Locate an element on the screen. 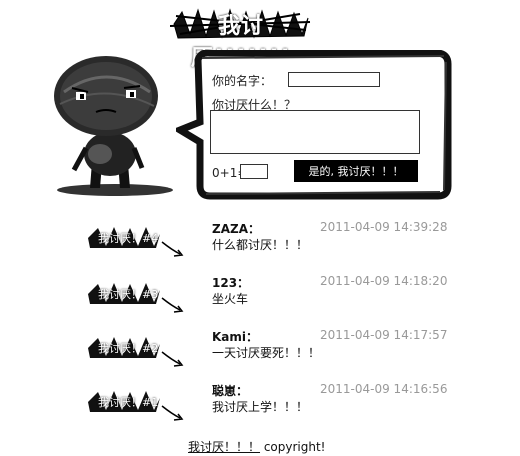 The image size is (520, 456). hate-what-textarea is located at coordinates (315, 132).